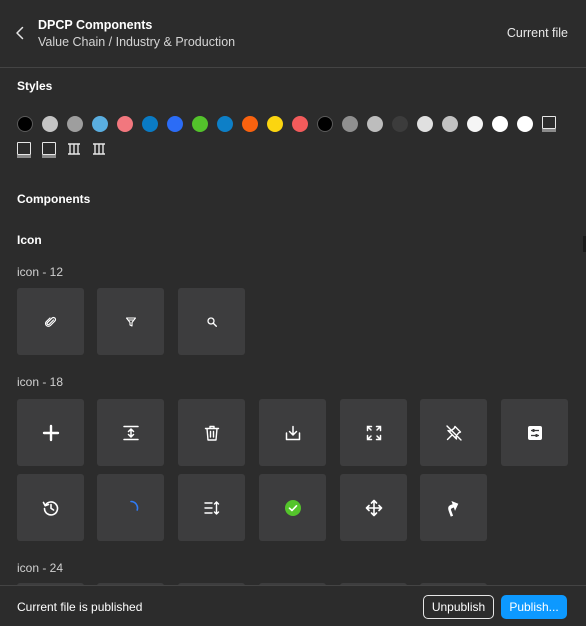  I want to click on component-spinner, so click(130, 507).